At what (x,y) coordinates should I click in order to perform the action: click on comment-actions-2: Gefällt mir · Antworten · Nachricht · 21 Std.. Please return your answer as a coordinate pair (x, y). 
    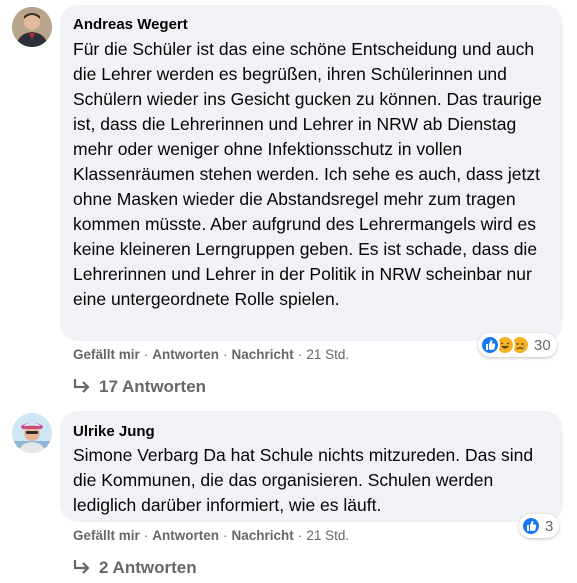
    Looking at the image, I should click on (211, 535).